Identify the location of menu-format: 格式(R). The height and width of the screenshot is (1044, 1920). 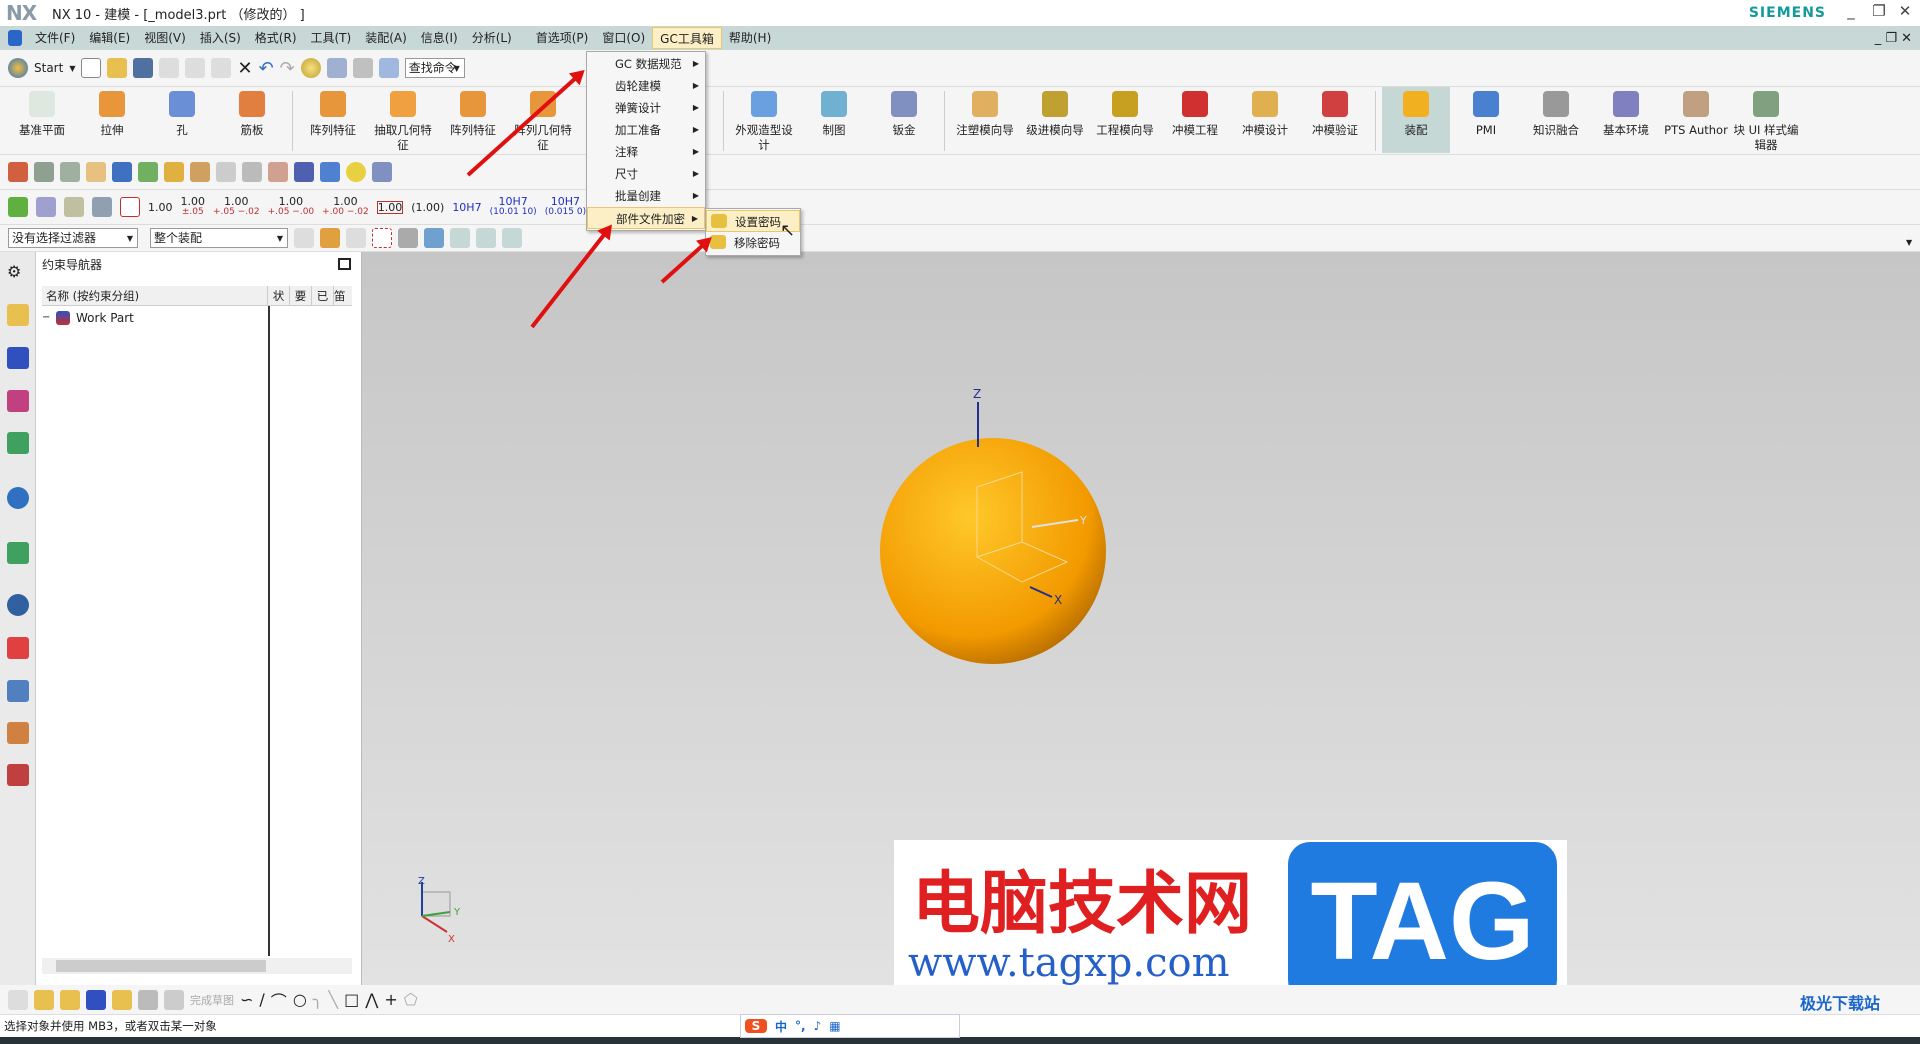
(276, 38).